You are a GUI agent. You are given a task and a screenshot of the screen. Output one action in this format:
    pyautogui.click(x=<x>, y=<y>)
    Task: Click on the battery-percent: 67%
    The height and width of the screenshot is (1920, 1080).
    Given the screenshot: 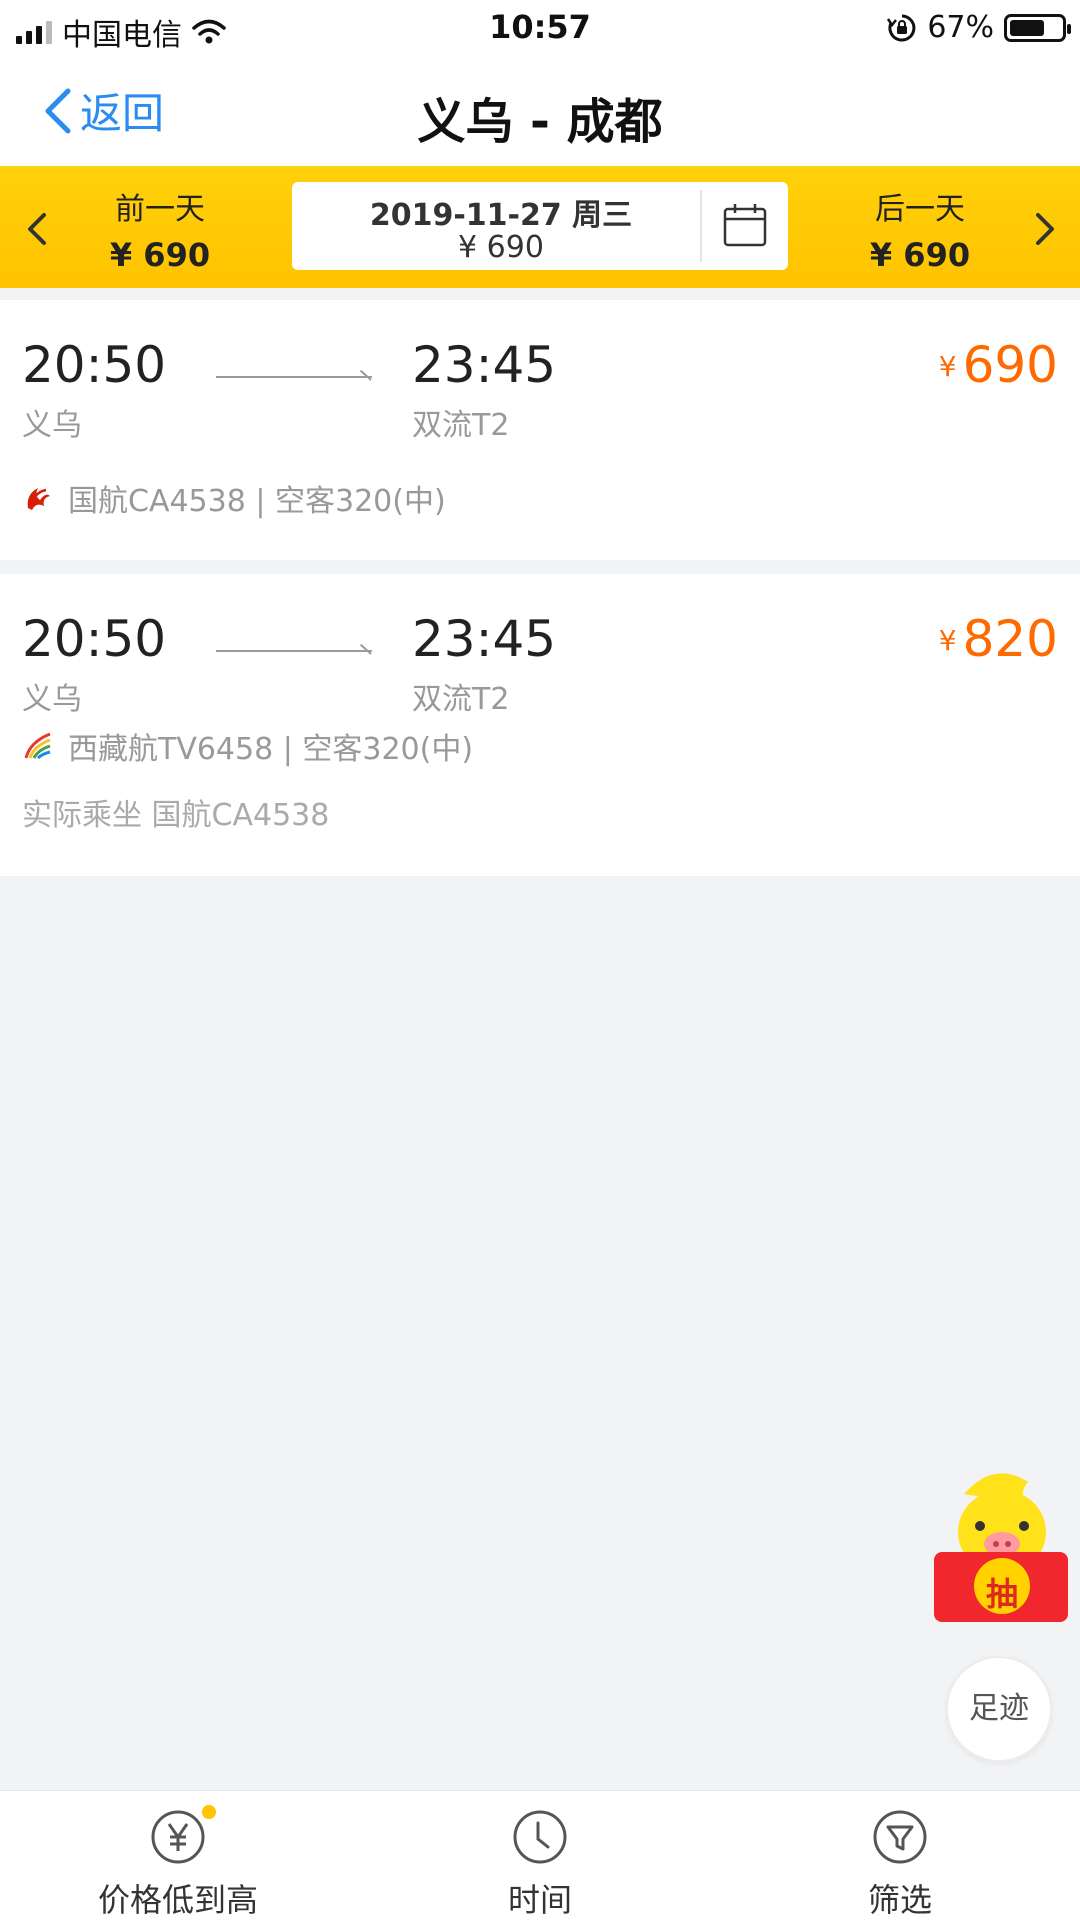 What is the action you would take?
    pyautogui.click(x=960, y=27)
    